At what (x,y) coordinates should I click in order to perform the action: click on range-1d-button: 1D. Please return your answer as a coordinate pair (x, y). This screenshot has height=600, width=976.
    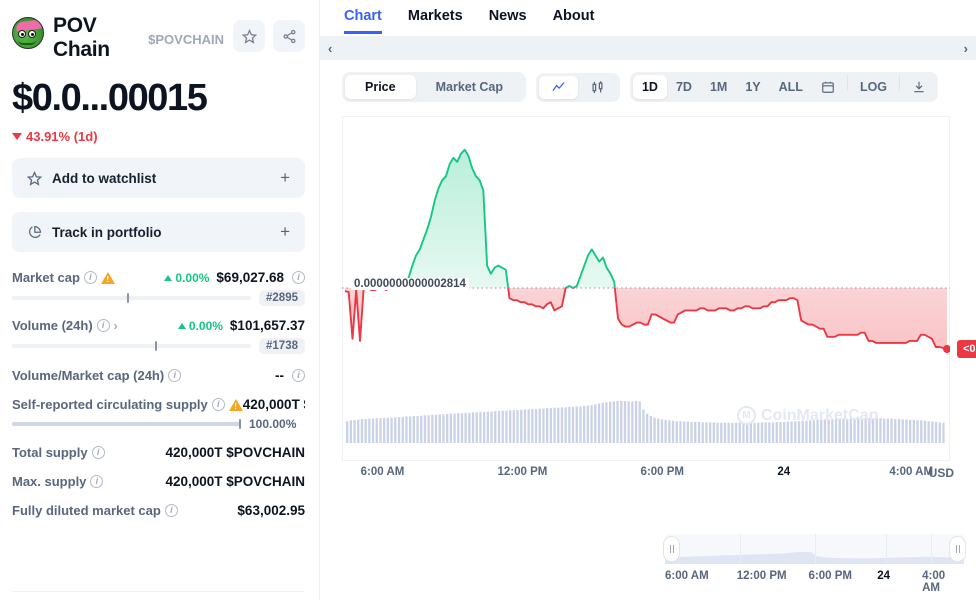
    Looking at the image, I should click on (649, 87).